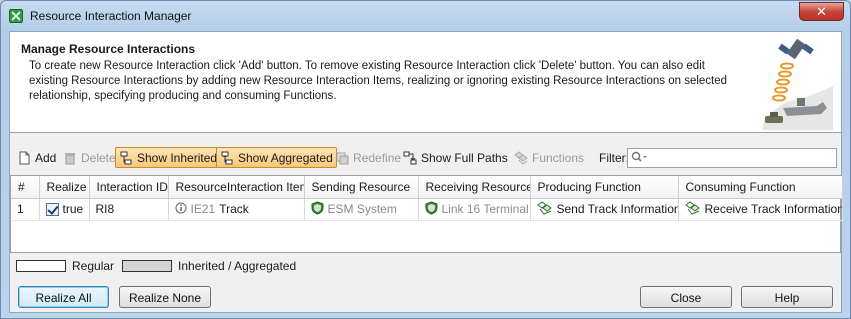 This screenshot has width=851, height=319. I want to click on column-header-interaction-id: Interaction ID, so click(129, 187).